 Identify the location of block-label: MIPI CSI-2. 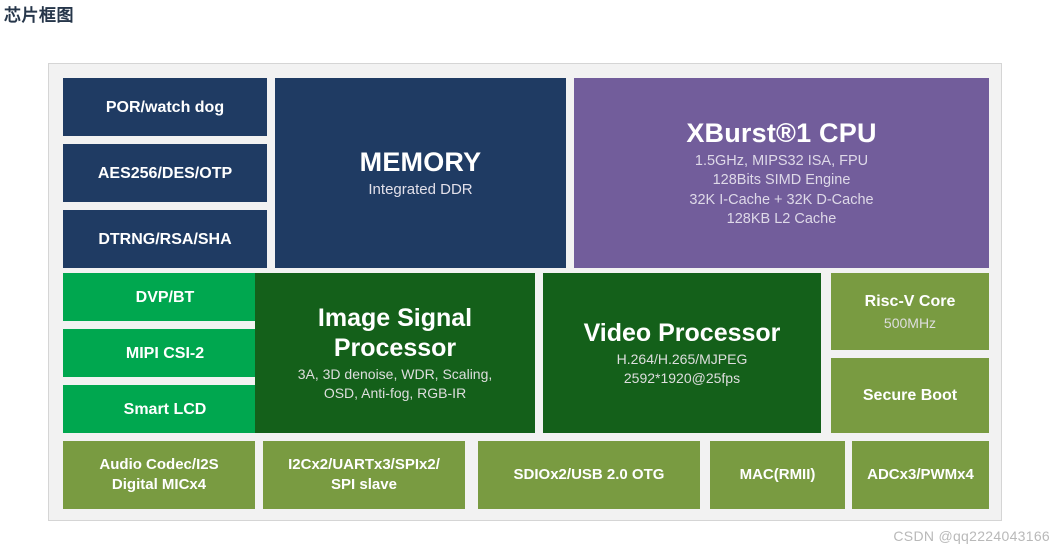
(165, 353).